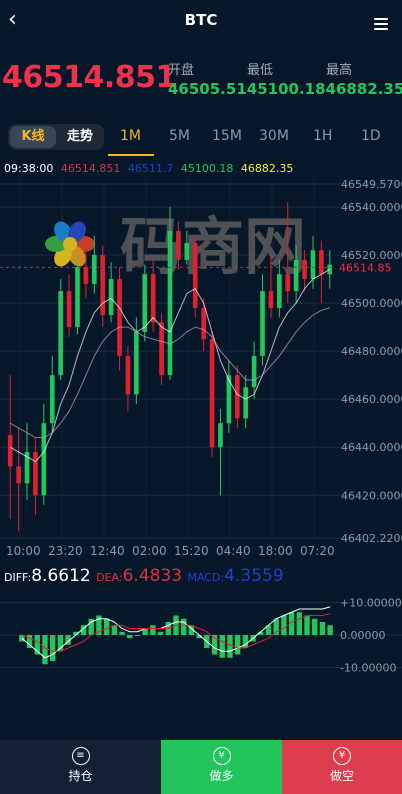  What do you see at coordinates (61, 576) in the screenshot?
I see `diff-value: 8.6612` at bounding box center [61, 576].